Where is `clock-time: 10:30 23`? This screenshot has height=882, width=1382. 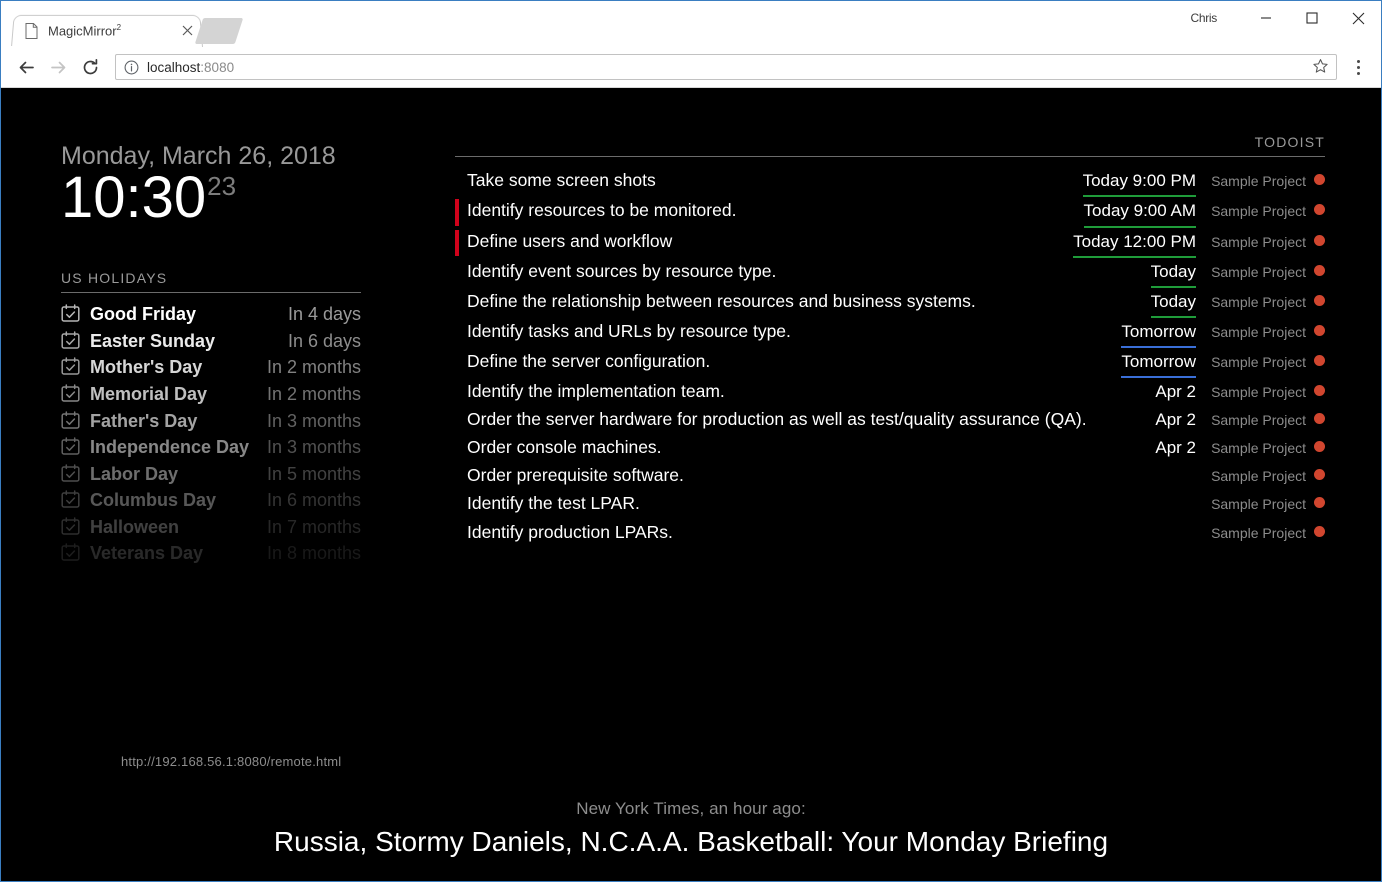
clock-time: 10:30 23 is located at coordinates (211, 197).